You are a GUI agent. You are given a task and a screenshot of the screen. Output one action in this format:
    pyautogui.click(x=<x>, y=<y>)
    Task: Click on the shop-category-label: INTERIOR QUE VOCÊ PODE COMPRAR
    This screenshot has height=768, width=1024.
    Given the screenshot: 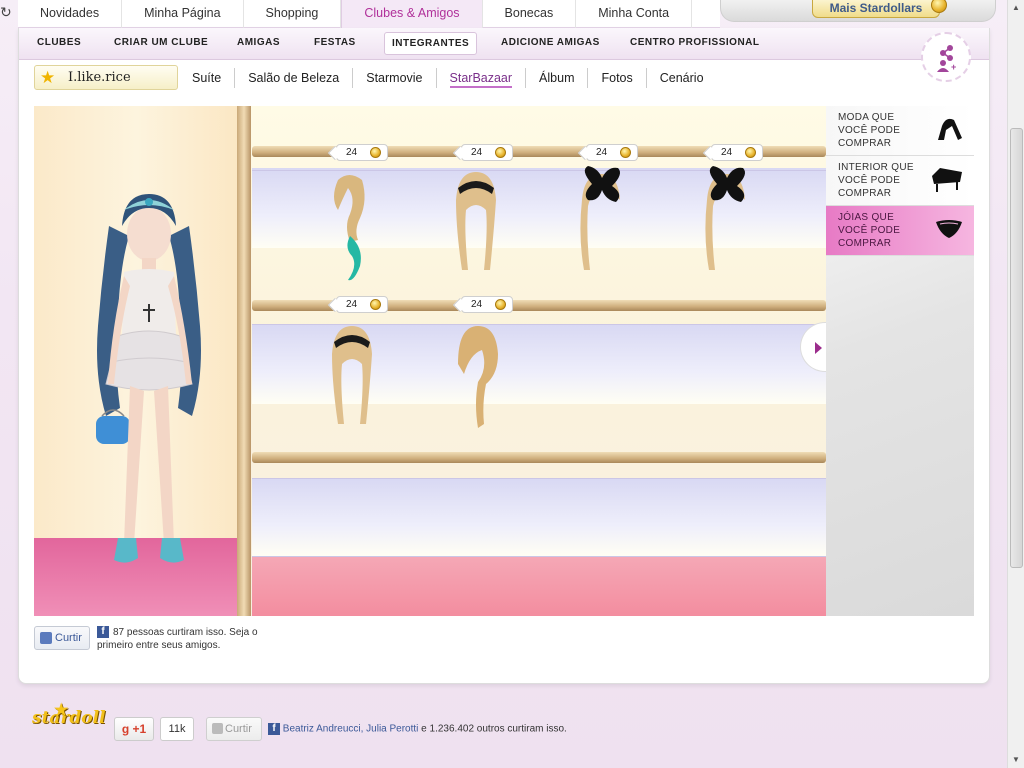 What is the action you would take?
    pyautogui.click(x=876, y=180)
    